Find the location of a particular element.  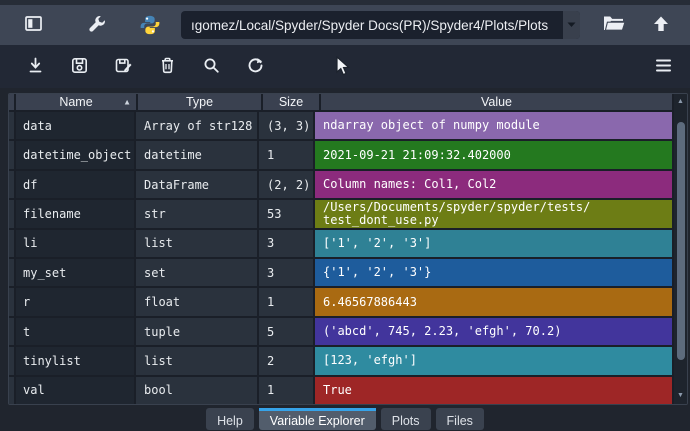

variable-name: li is located at coordinates (76, 243).